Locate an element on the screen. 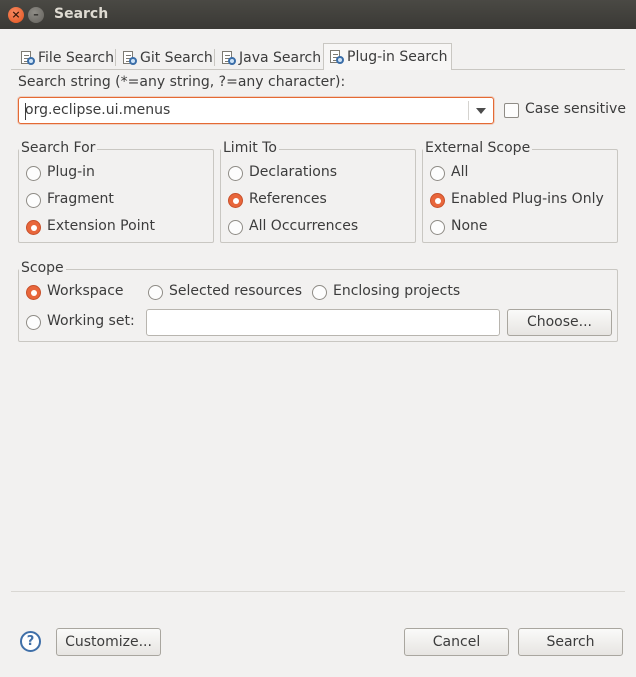 The height and width of the screenshot is (677, 636). tab-label: File Search is located at coordinates (76, 57).